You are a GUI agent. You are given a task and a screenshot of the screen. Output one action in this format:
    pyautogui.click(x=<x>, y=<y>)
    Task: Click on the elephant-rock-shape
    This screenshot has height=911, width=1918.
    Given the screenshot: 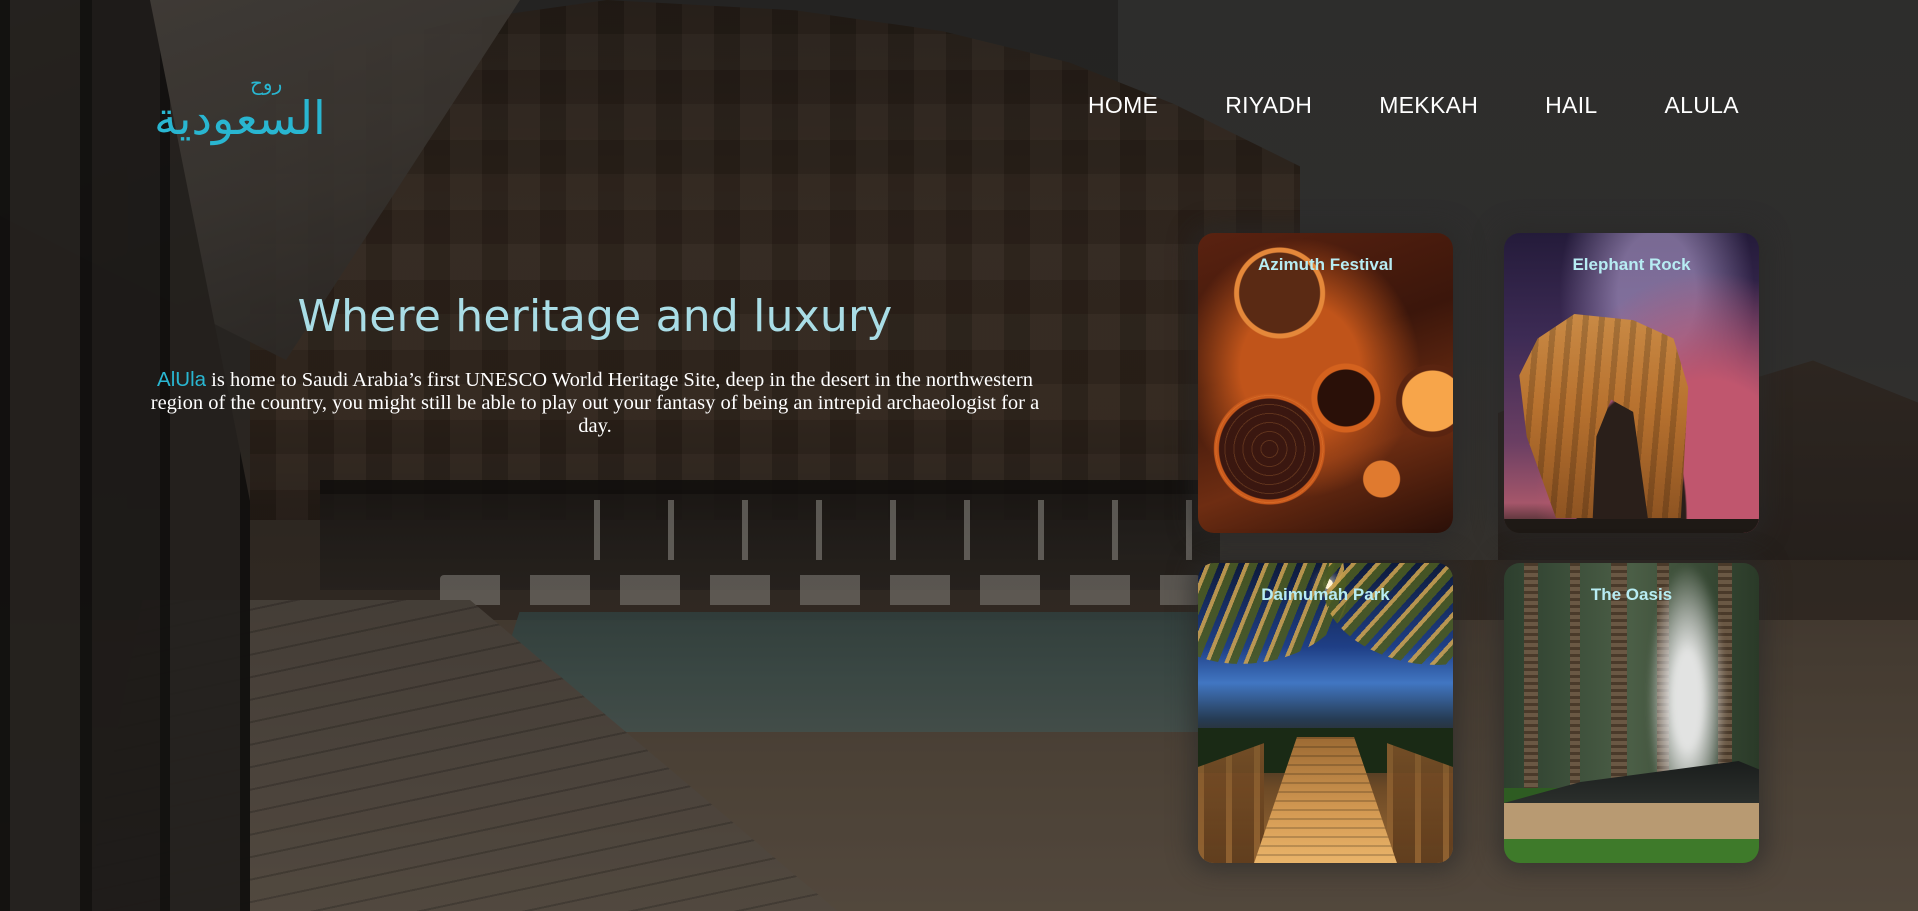 What is the action you would take?
    pyautogui.click(x=1604, y=416)
    